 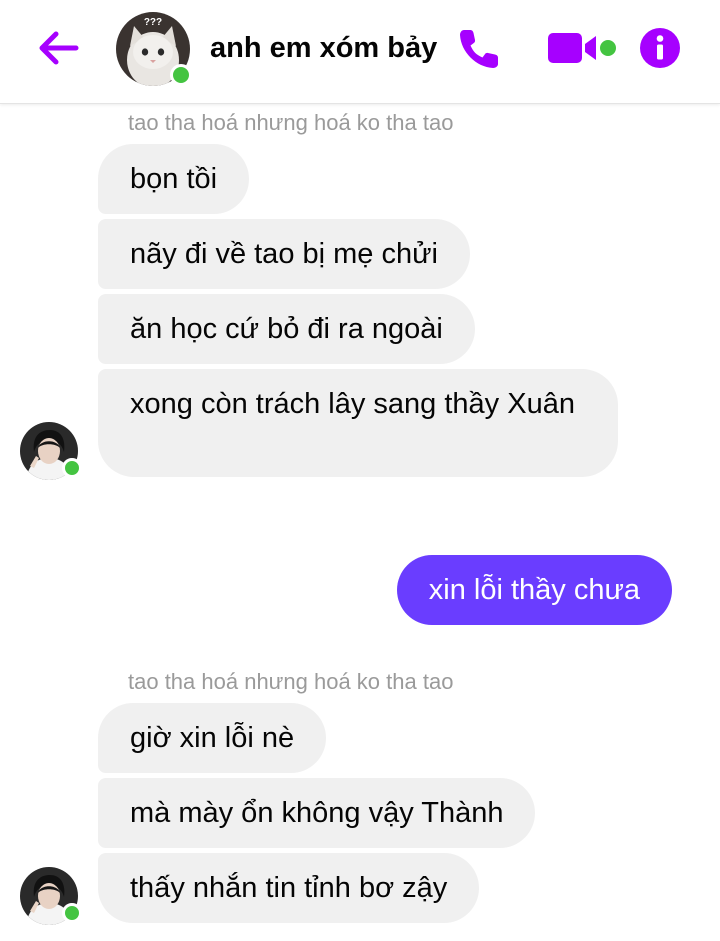 I want to click on phone-icon, so click(x=479, y=49).